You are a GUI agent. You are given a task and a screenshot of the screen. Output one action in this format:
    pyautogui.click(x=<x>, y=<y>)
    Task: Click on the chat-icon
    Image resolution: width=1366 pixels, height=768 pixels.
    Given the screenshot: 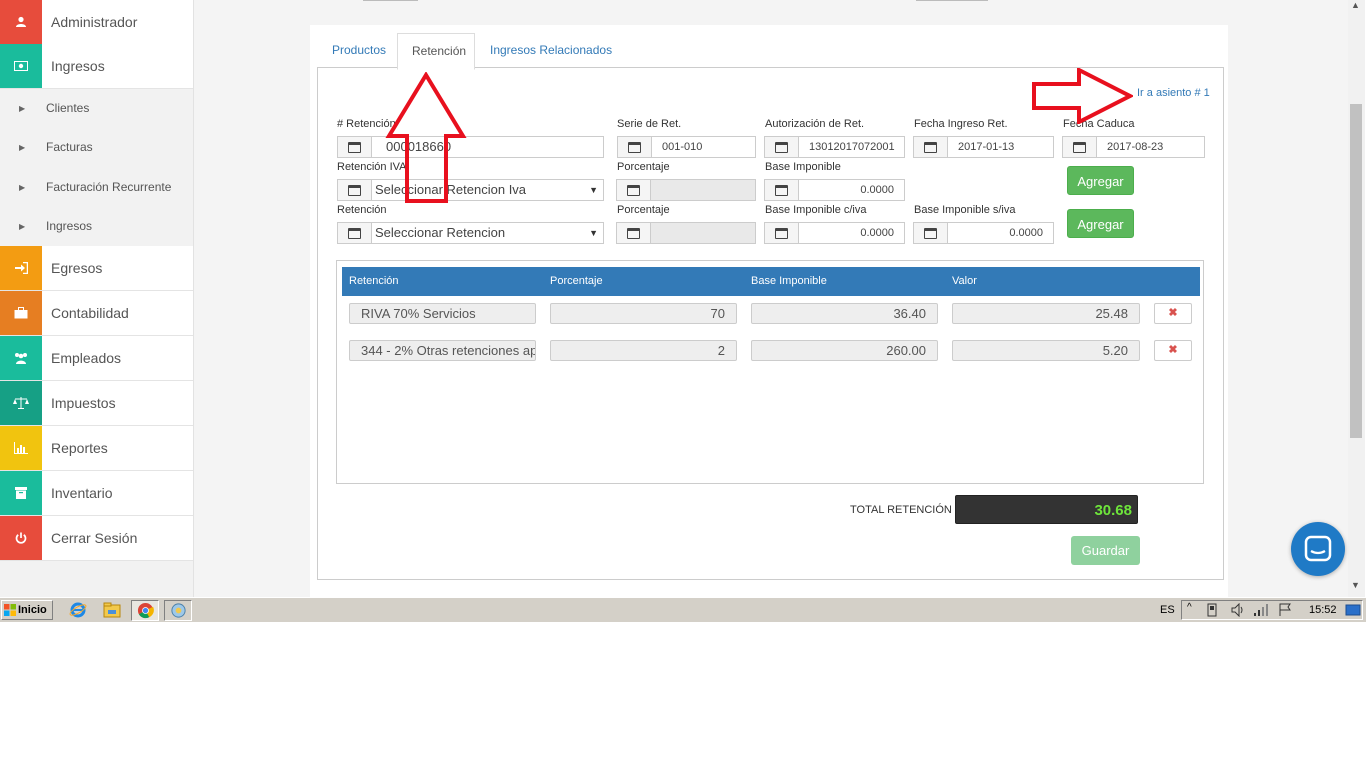 What is the action you would take?
    pyautogui.click(x=1318, y=548)
    